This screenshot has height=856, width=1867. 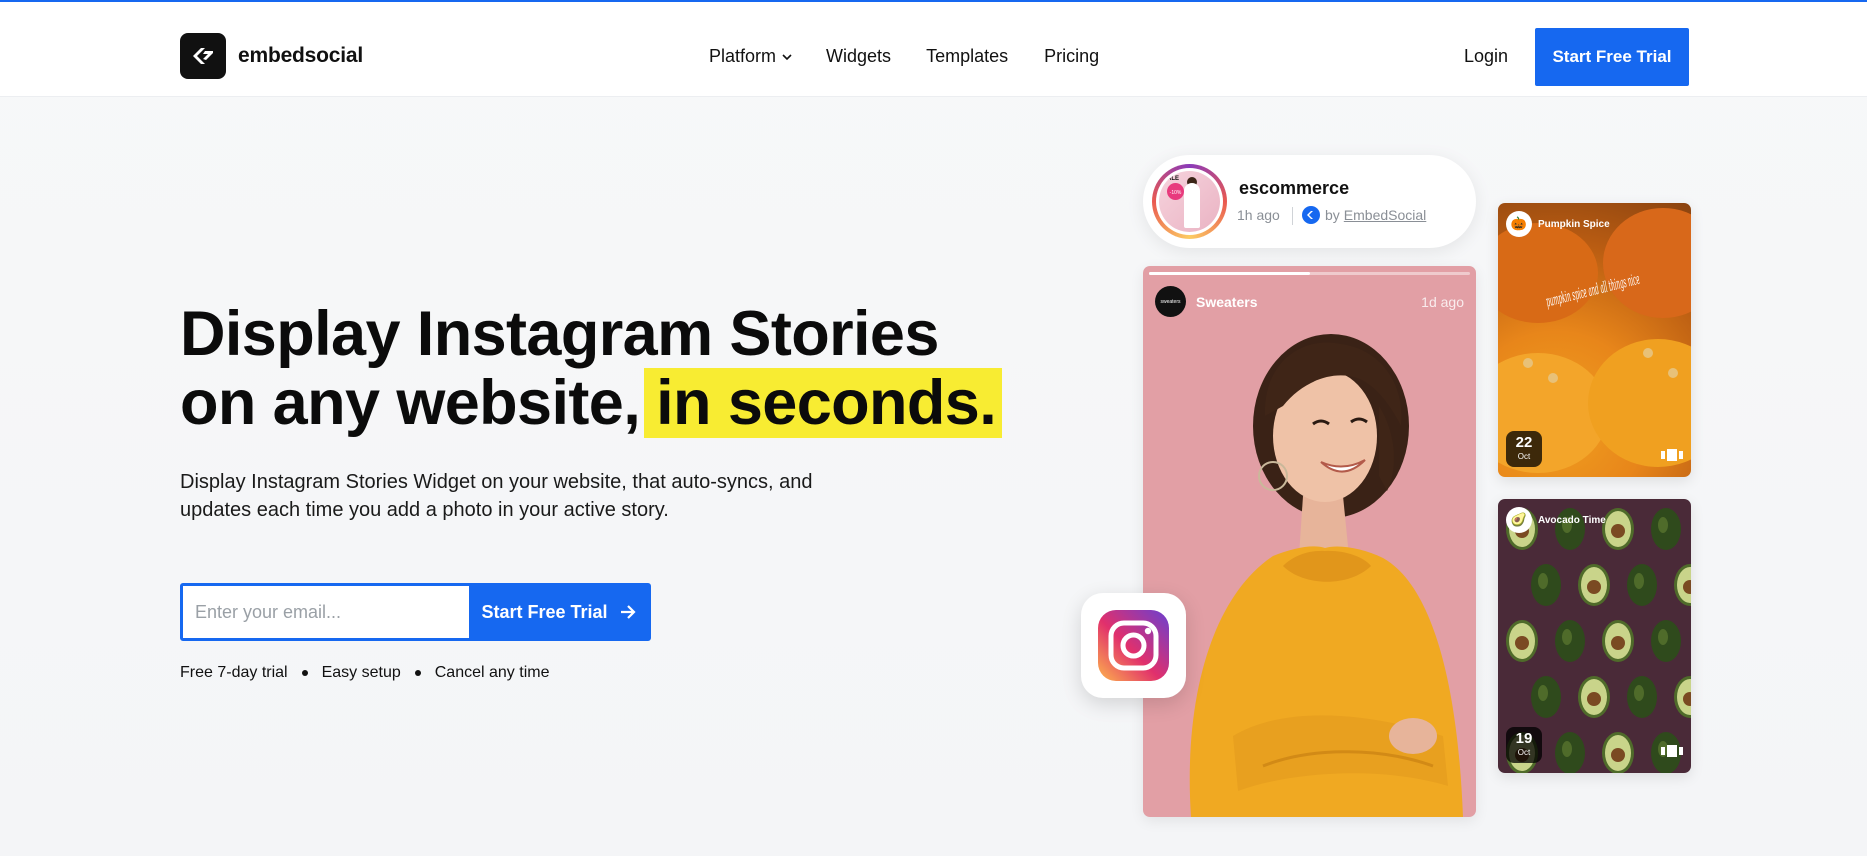 What do you see at coordinates (1612, 57) in the screenshot?
I see `header-start-trial-button: Start Free Trial` at bounding box center [1612, 57].